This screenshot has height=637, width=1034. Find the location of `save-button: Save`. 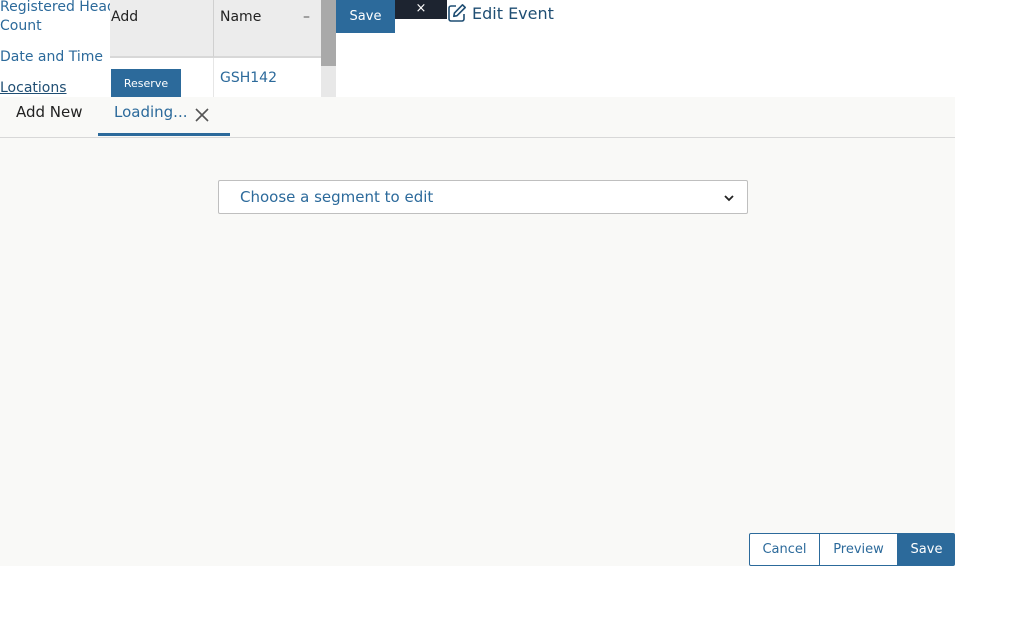

save-button: Save is located at coordinates (926, 549).